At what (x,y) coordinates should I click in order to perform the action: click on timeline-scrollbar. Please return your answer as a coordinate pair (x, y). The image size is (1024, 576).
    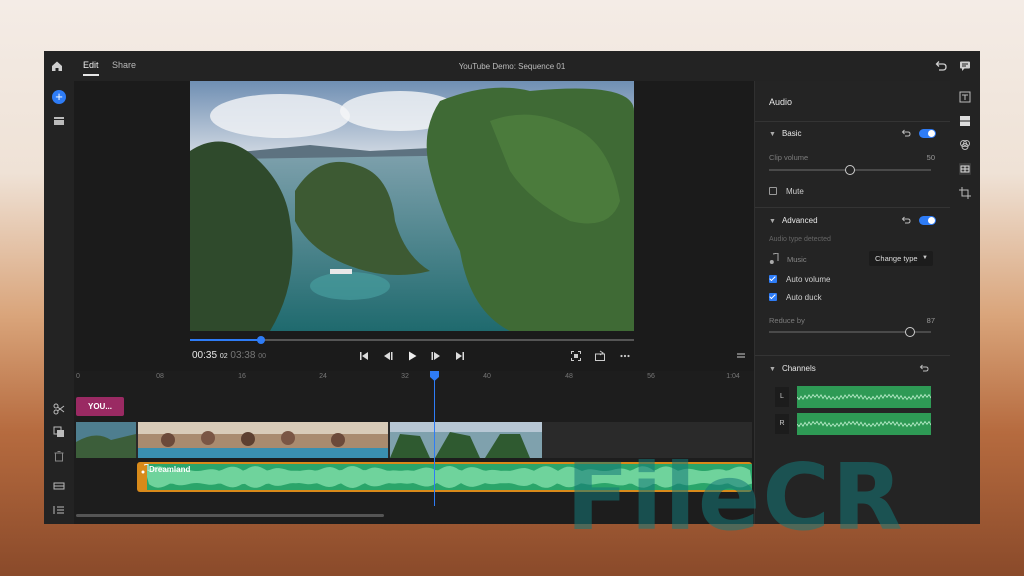
    Looking at the image, I should click on (230, 515).